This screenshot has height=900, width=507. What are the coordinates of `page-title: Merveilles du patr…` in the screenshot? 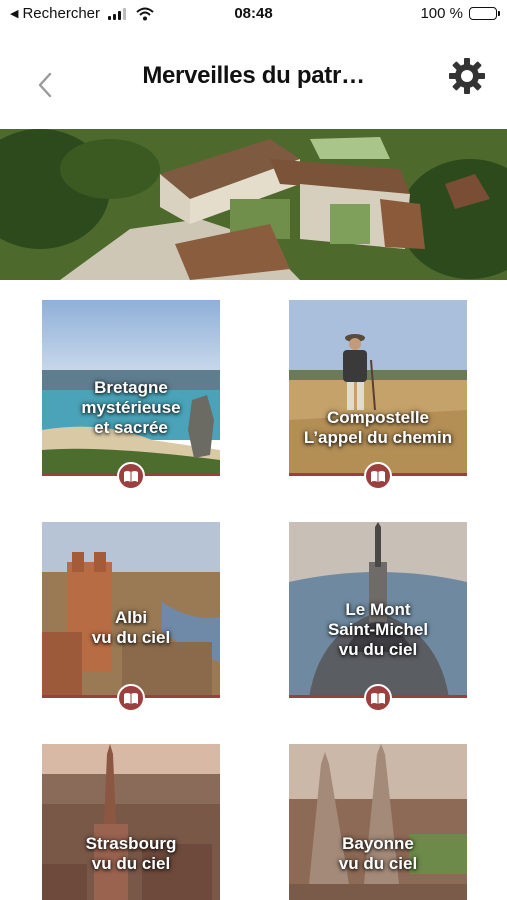 It's located at (253, 75).